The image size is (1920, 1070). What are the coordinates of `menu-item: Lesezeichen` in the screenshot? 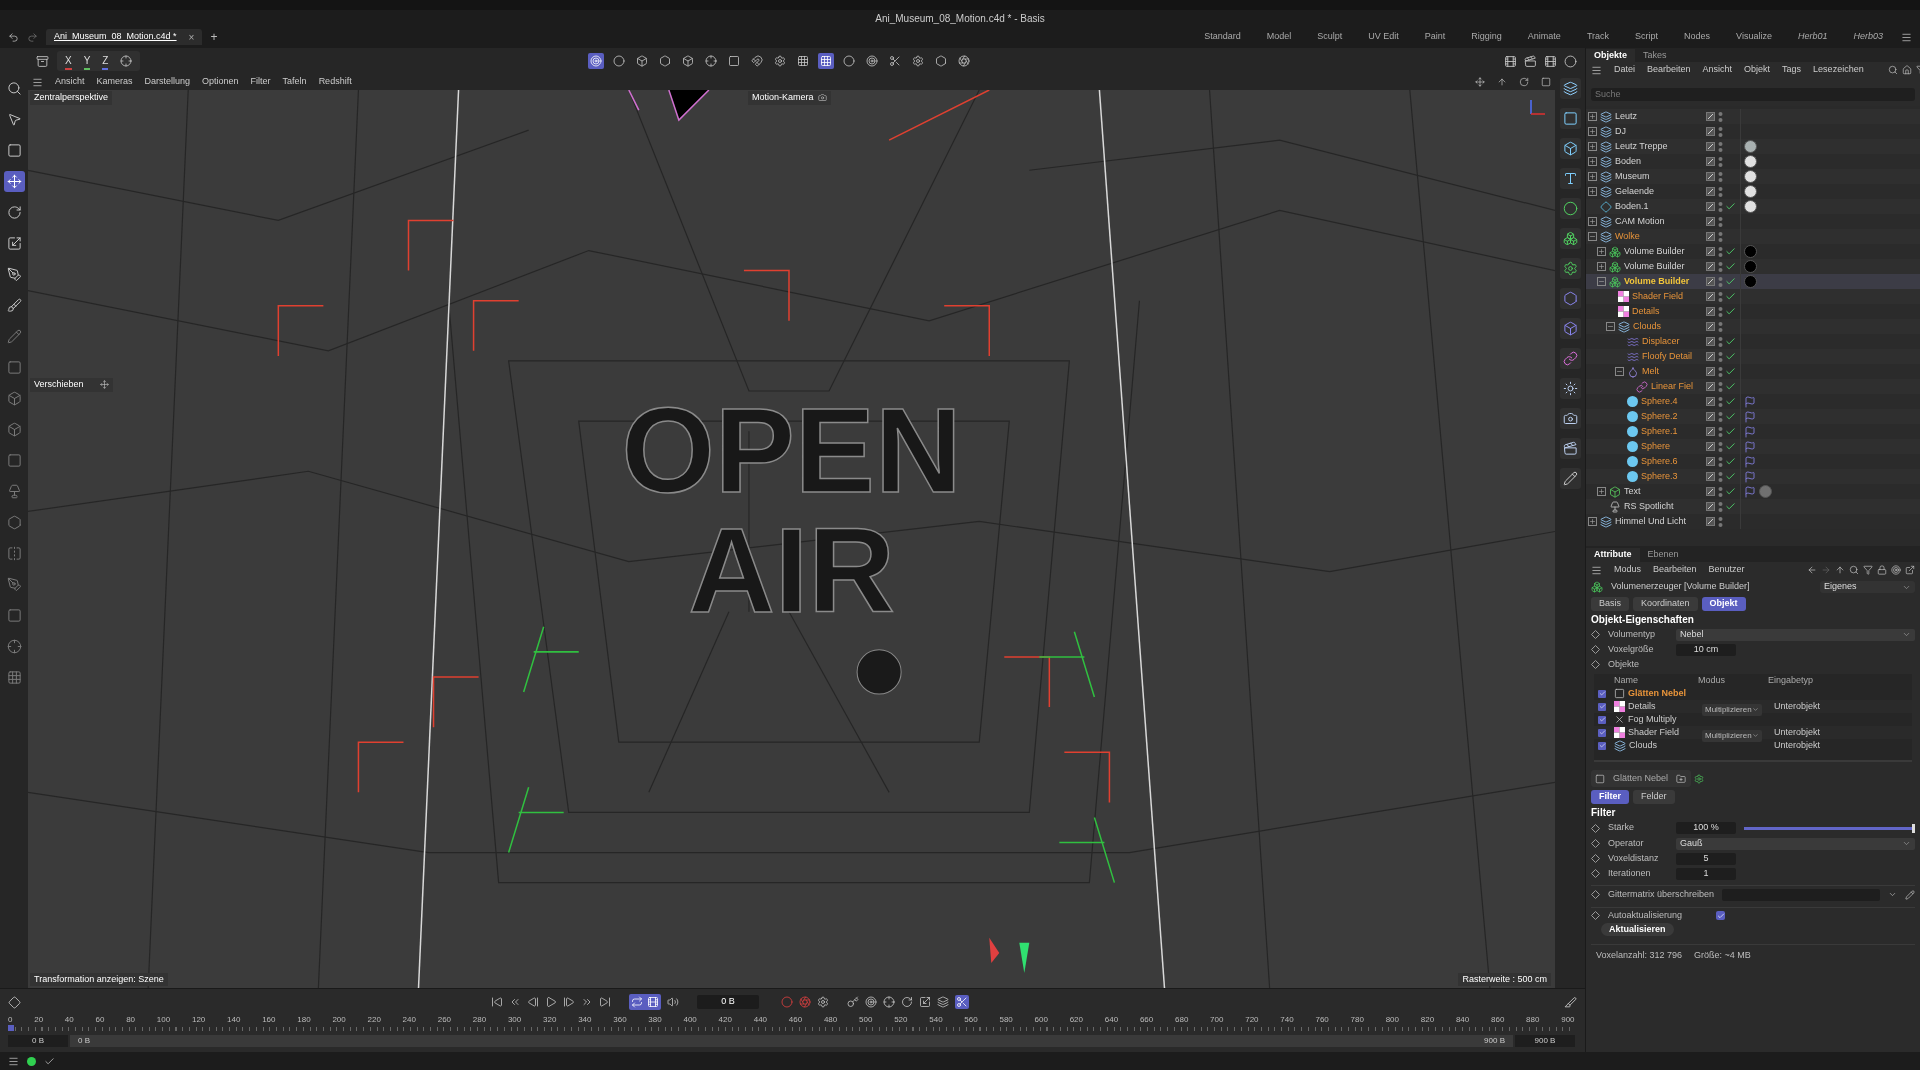 It's located at (1838, 70).